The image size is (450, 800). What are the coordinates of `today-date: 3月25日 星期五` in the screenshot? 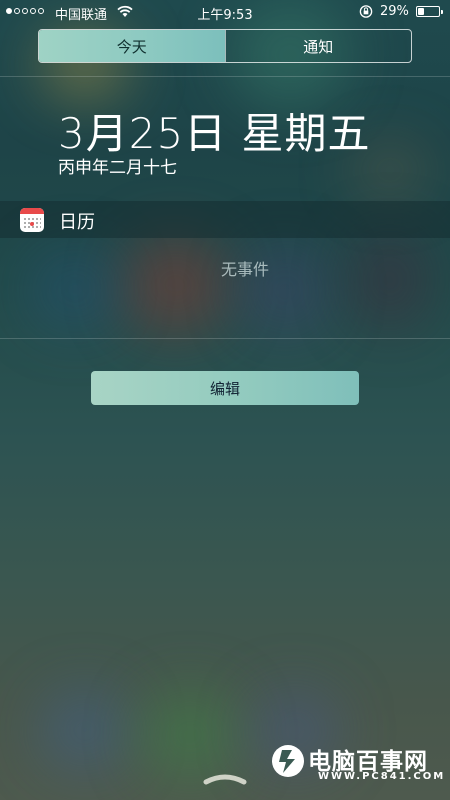 It's located at (214, 133).